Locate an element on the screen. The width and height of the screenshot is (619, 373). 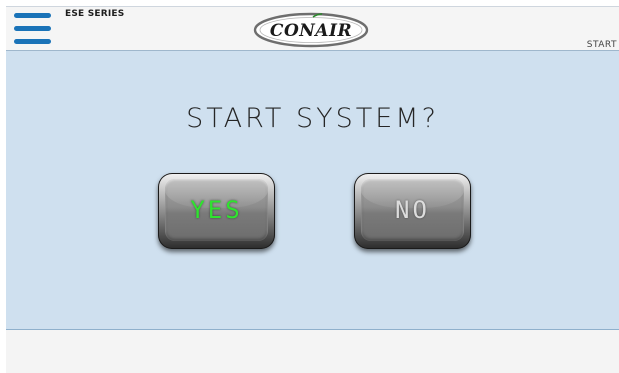
no-button-label: NO is located at coordinates (412, 210).